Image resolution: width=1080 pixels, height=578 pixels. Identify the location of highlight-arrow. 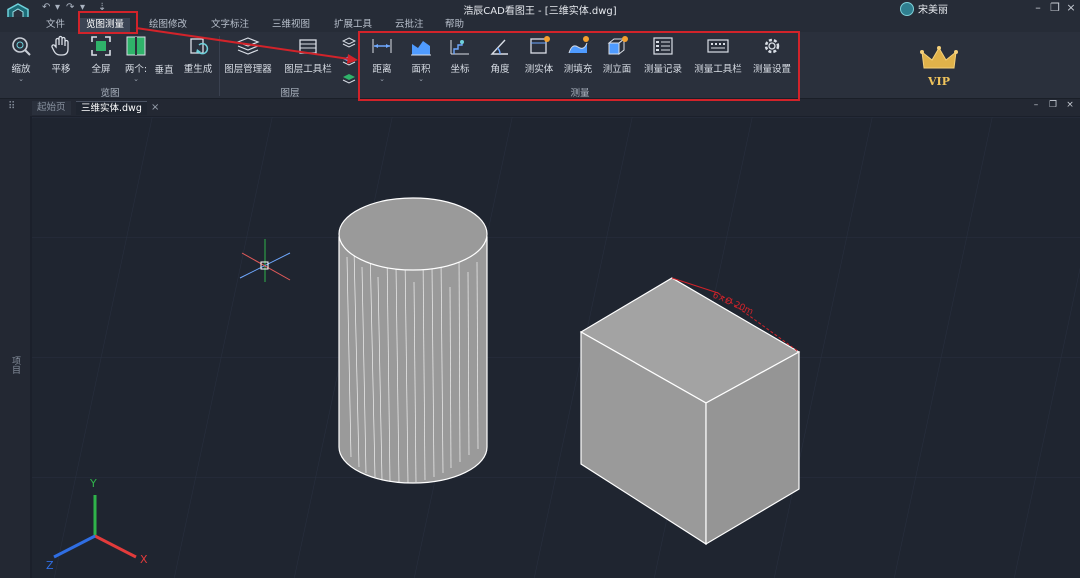
(246, 45).